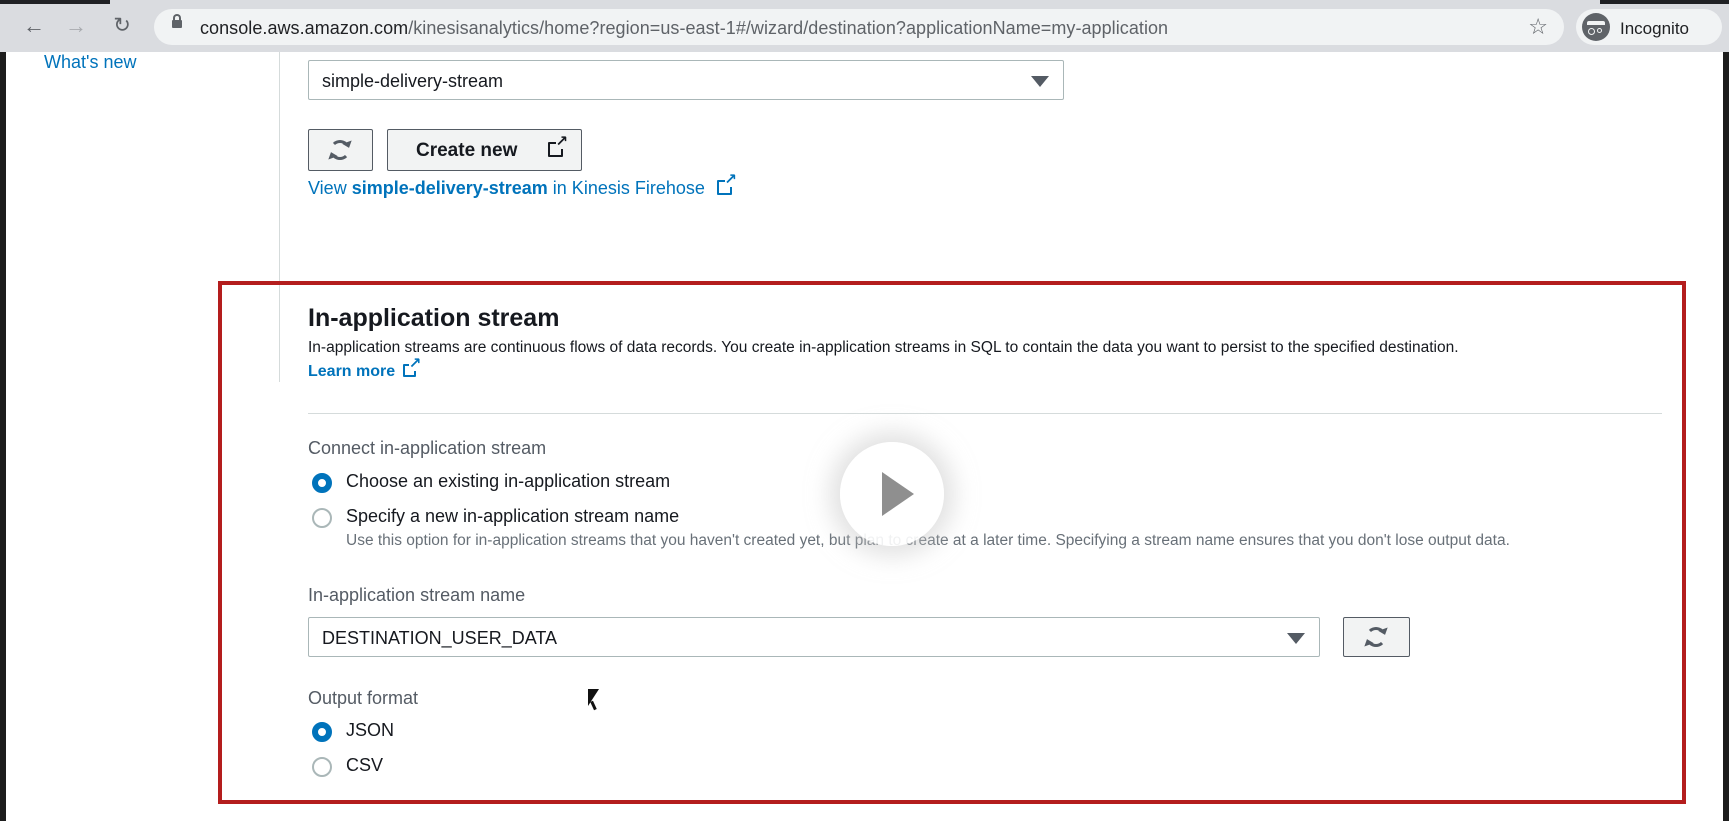 The image size is (1729, 821). Describe the element at coordinates (304, 28) in the screenshot. I see `url-host: console.aws.amazon.com` at that location.